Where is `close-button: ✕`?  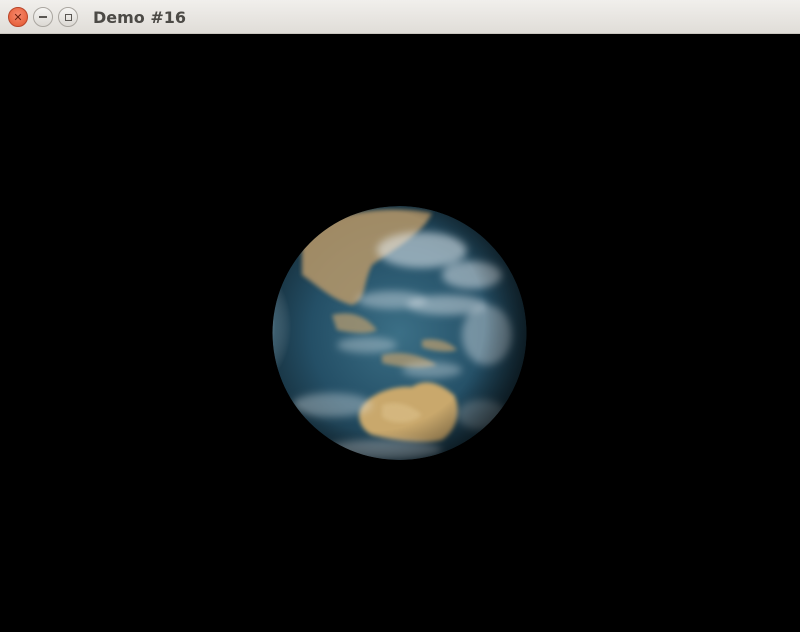
close-button: ✕ is located at coordinates (18, 17).